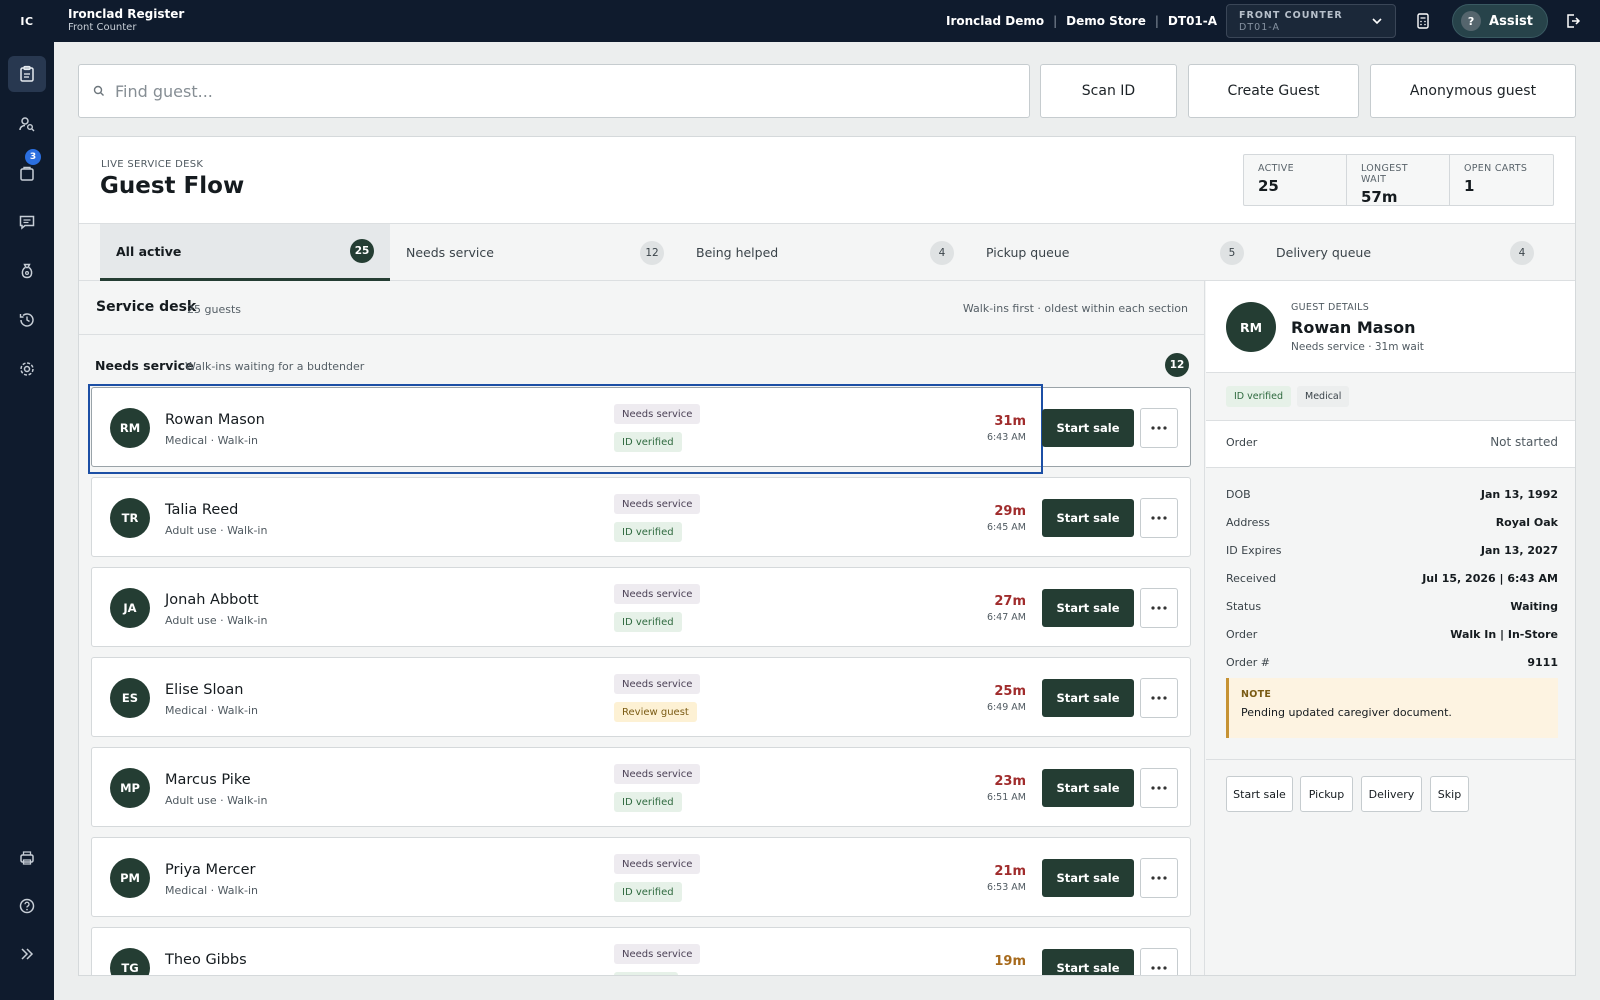 The image size is (1600, 1000). I want to click on sidebar-item-settings, so click(27, 369).